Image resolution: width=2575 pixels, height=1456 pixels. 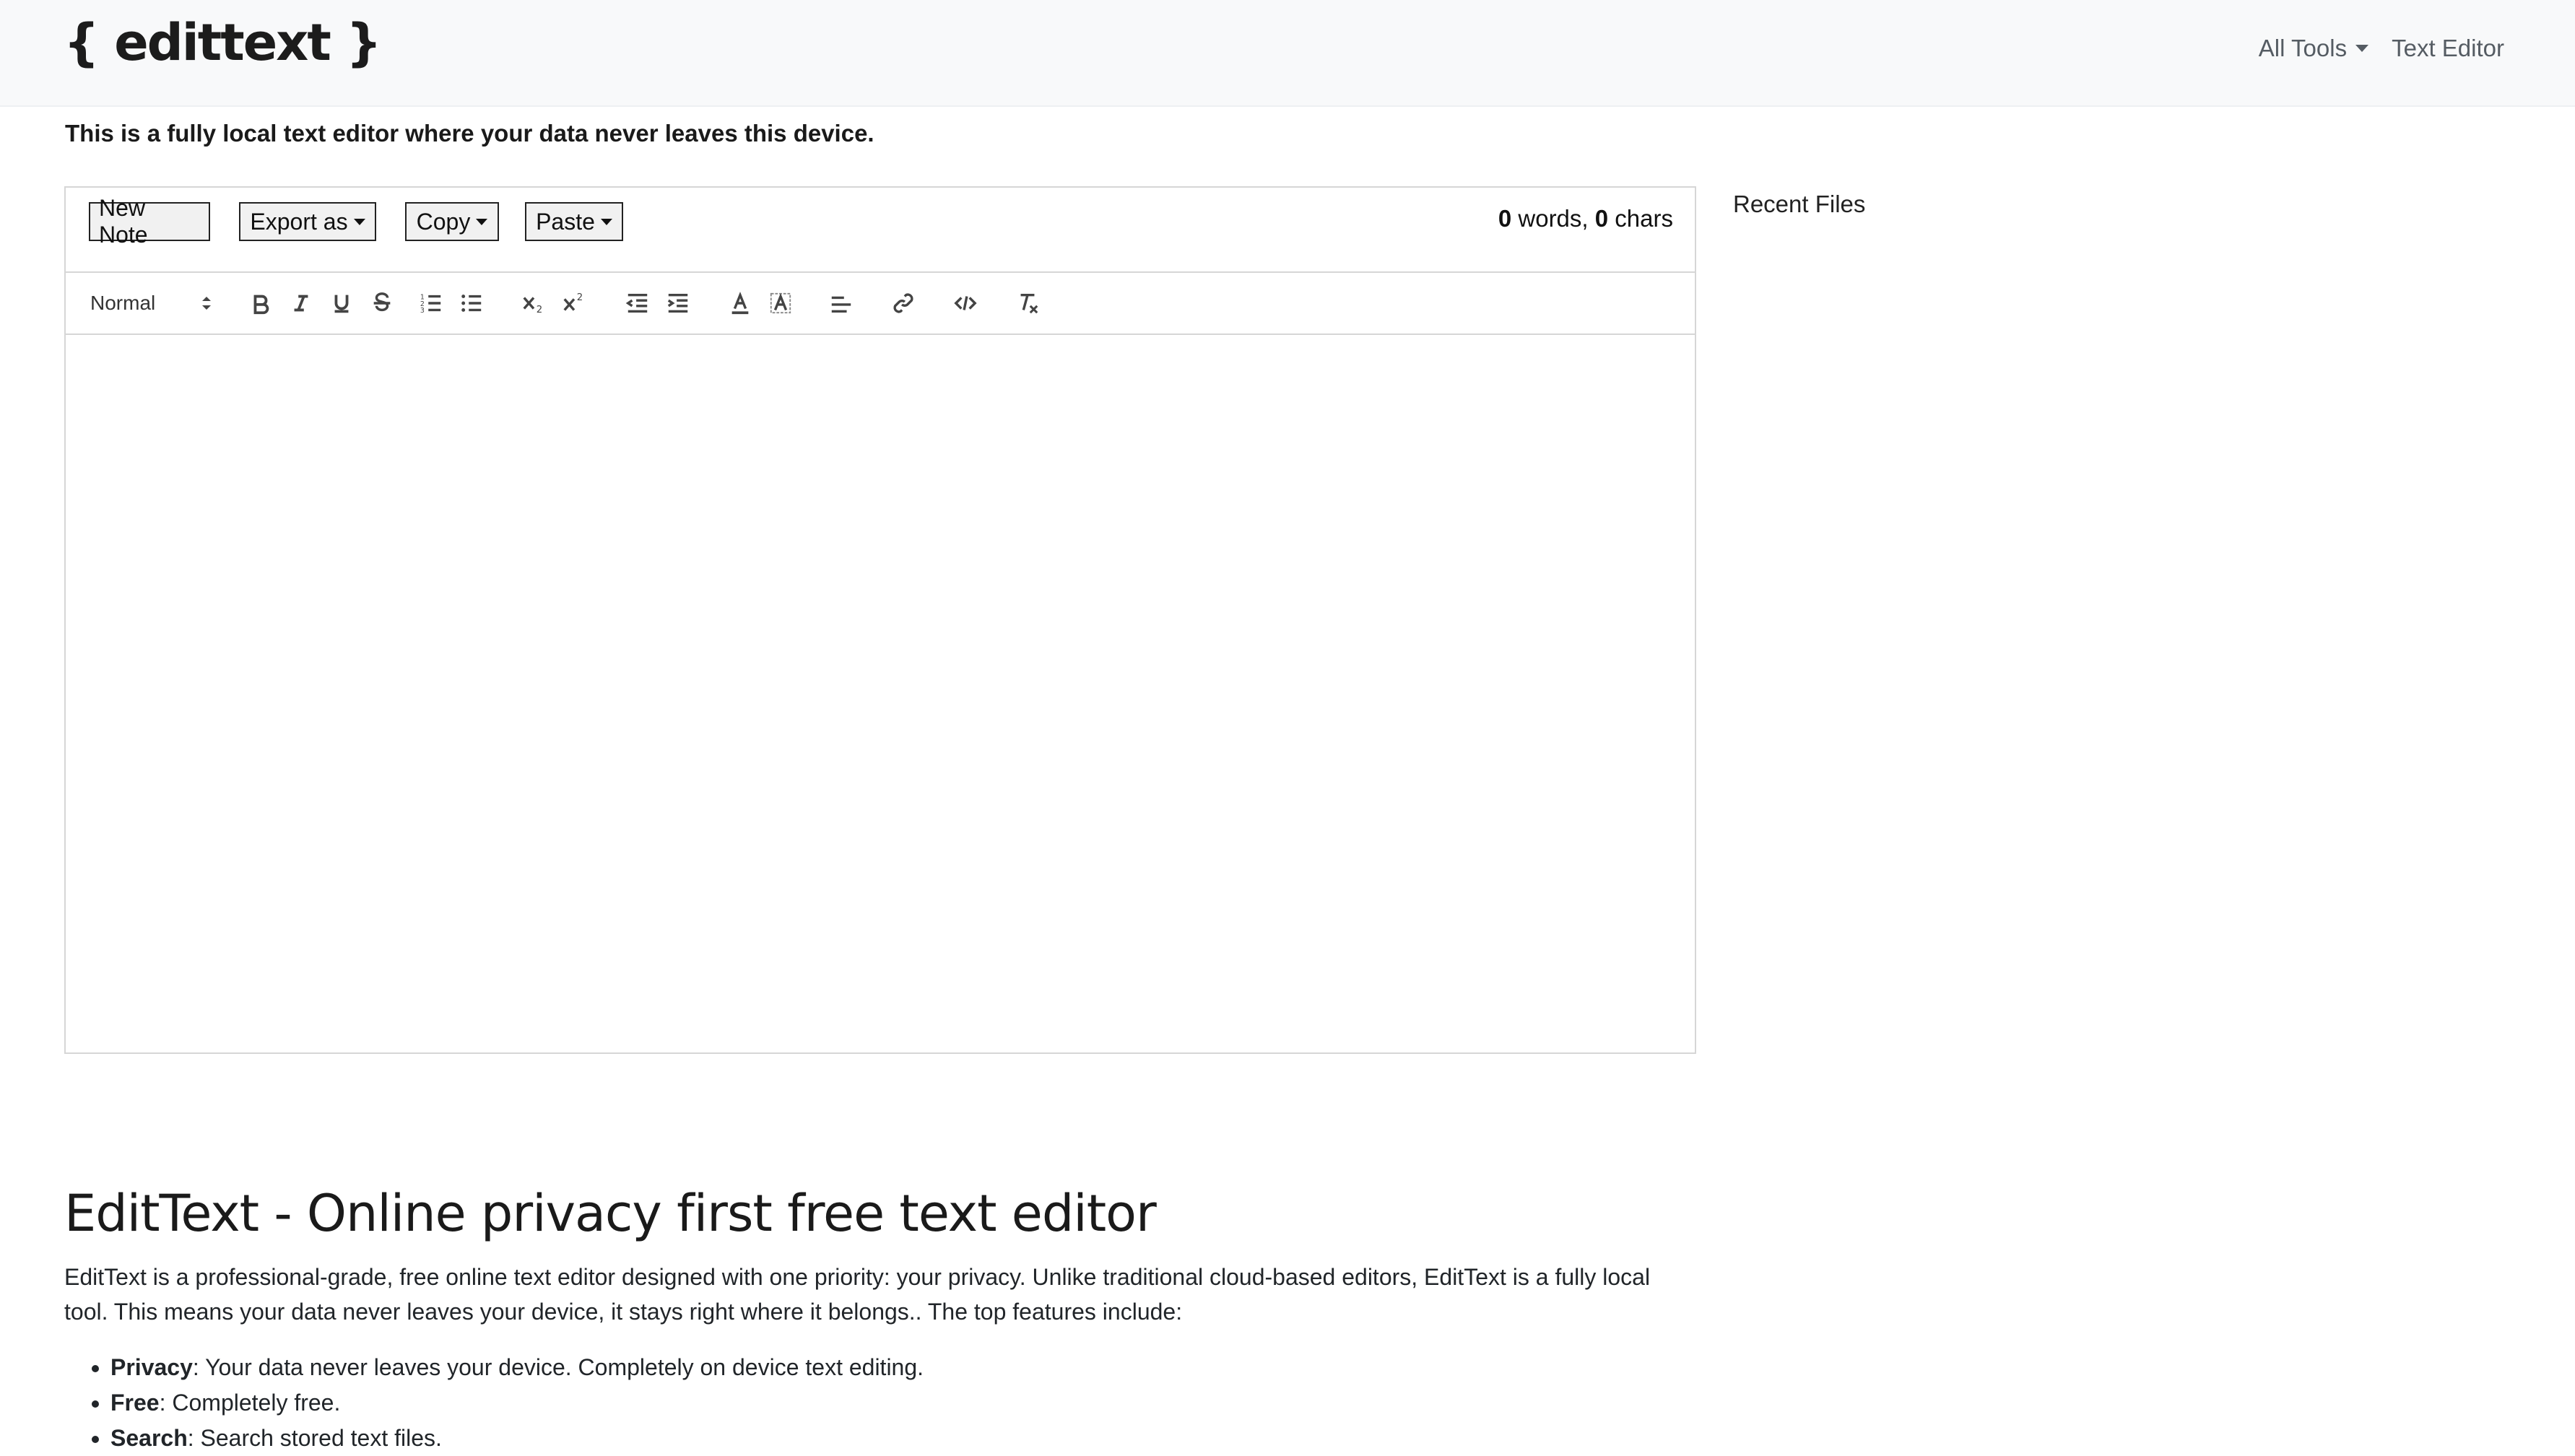 What do you see at coordinates (135, 1403) in the screenshot?
I see `feature-term: Free` at bounding box center [135, 1403].